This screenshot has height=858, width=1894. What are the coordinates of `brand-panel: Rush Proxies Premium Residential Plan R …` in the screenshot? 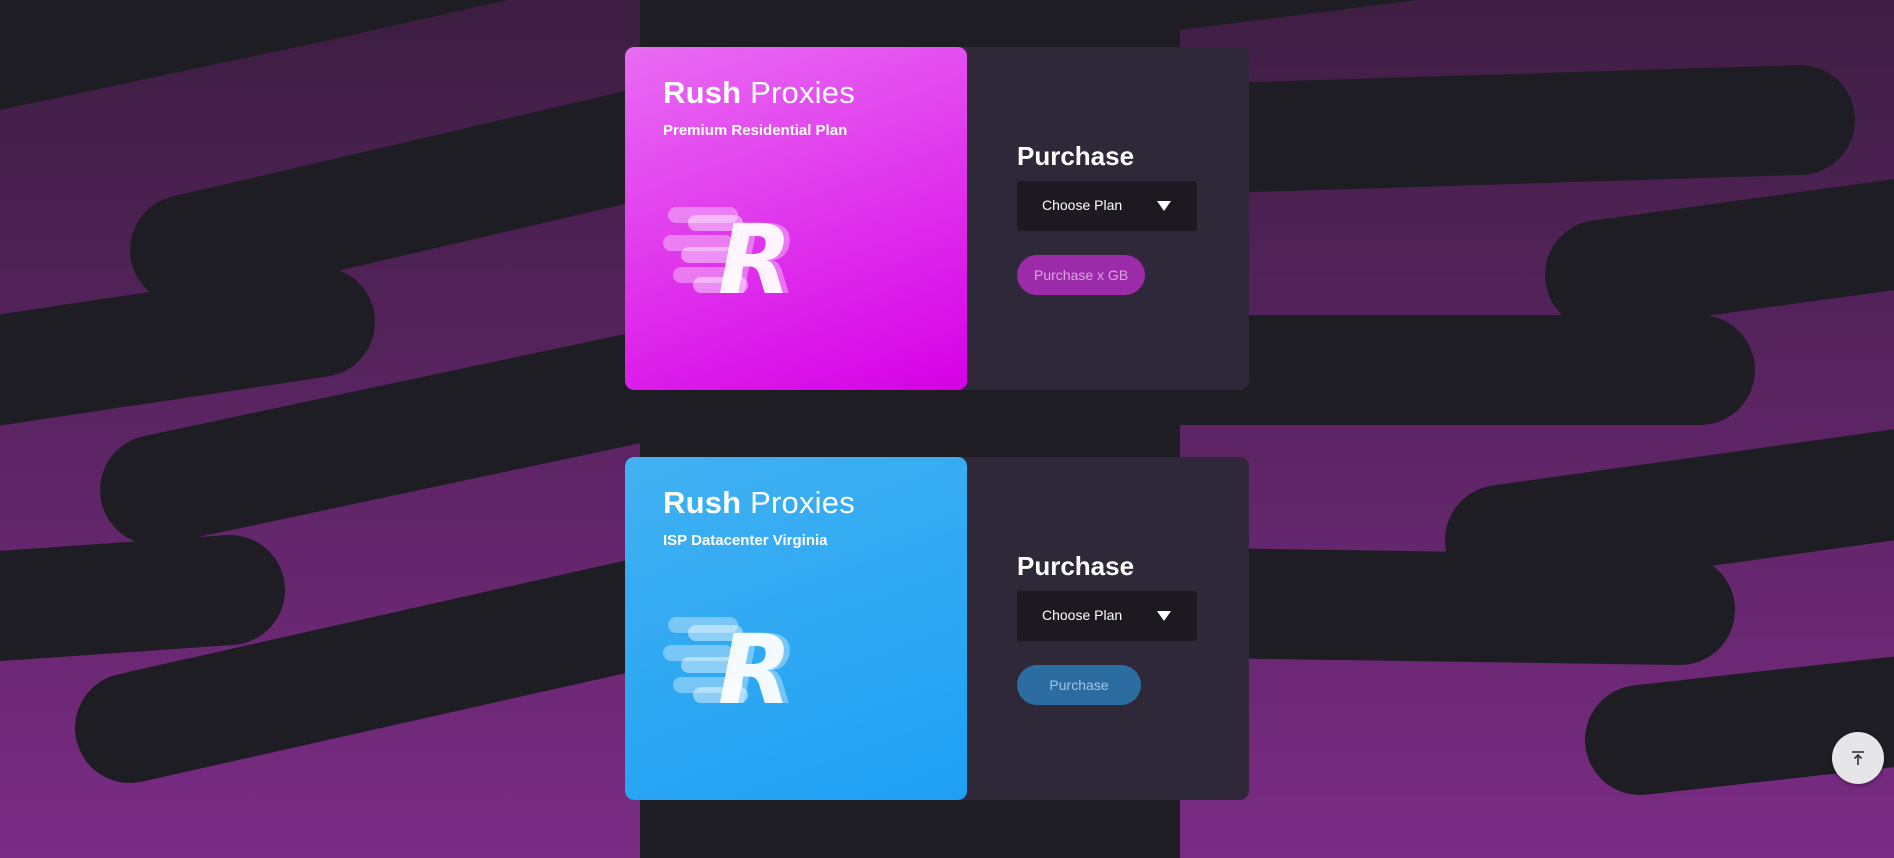 It's located at (796, 218).